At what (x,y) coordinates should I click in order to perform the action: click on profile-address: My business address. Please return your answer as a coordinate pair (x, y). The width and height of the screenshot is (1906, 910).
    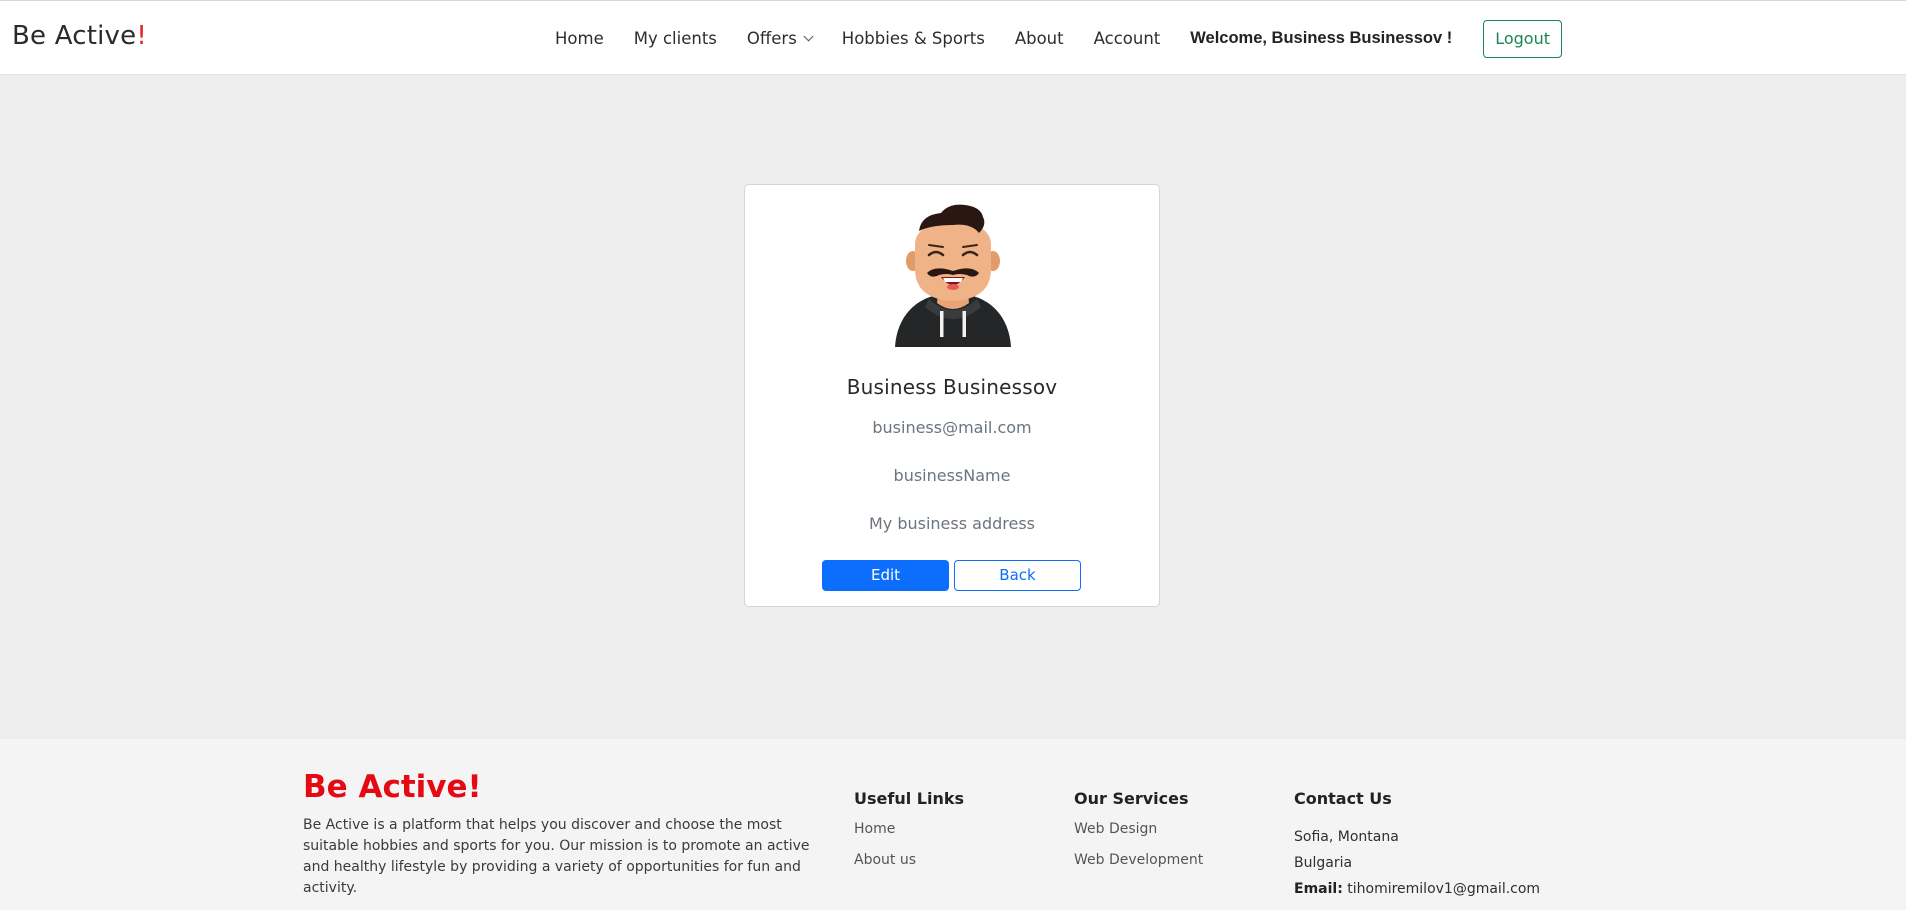
    Looking at the image, I should click on (952, 523).